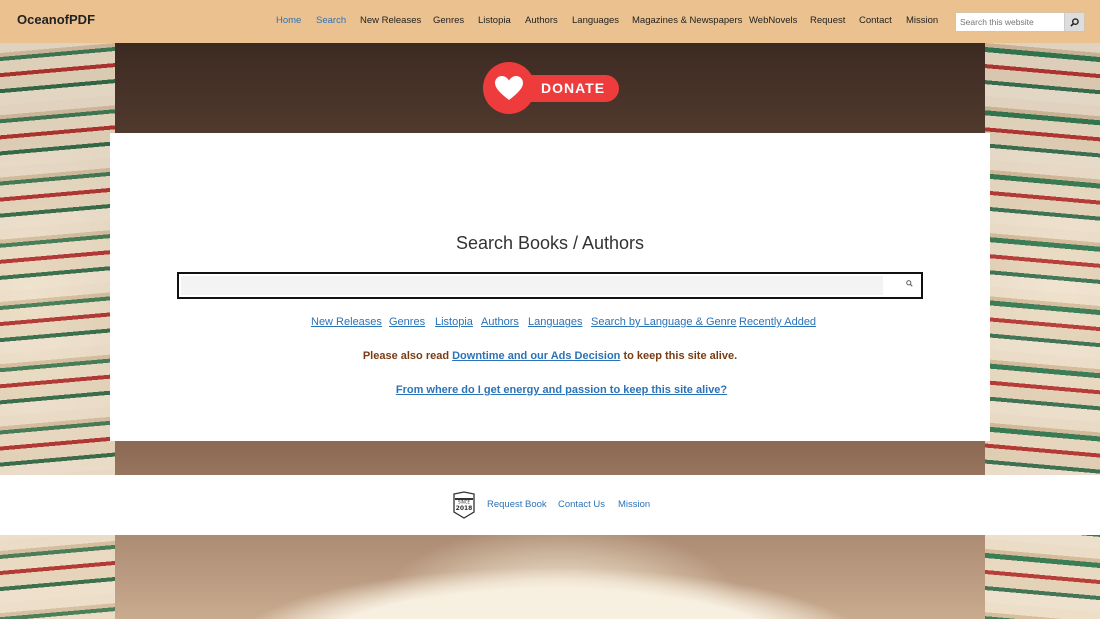 This screenshot has height=619, width=1100. What do you see at coordinates (390, 20) in the screenshot?
I see `nav-new-releases: New Releases` at bounding box center [390, 20].